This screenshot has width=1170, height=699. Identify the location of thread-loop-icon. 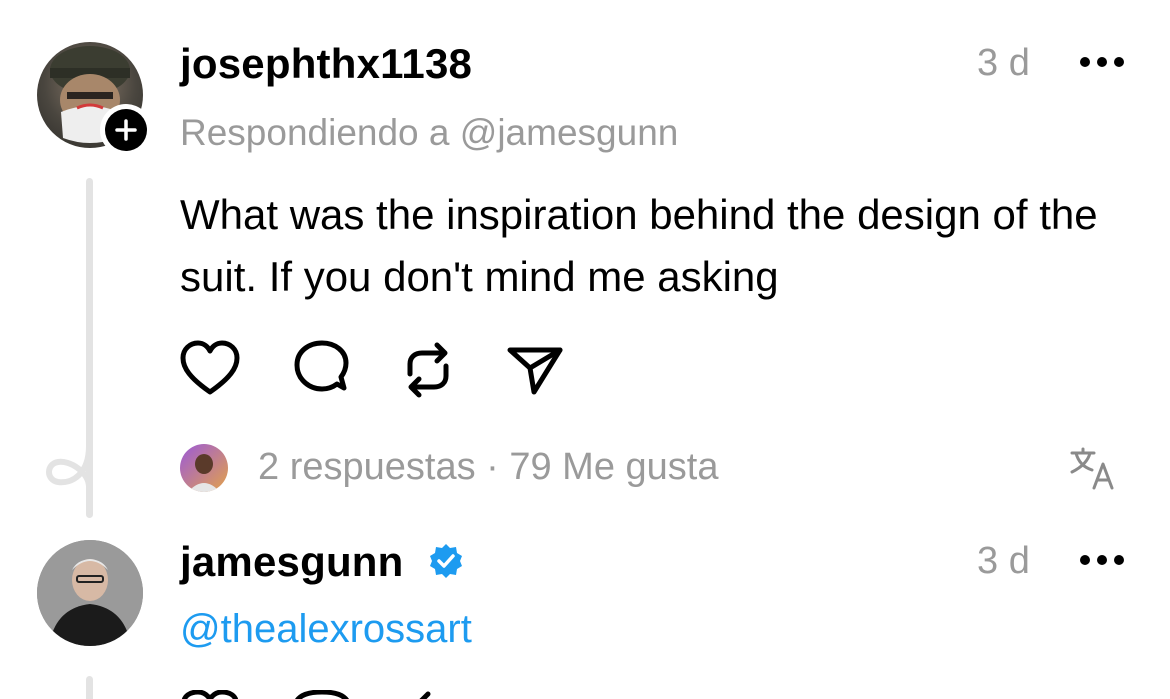
(69, 466).